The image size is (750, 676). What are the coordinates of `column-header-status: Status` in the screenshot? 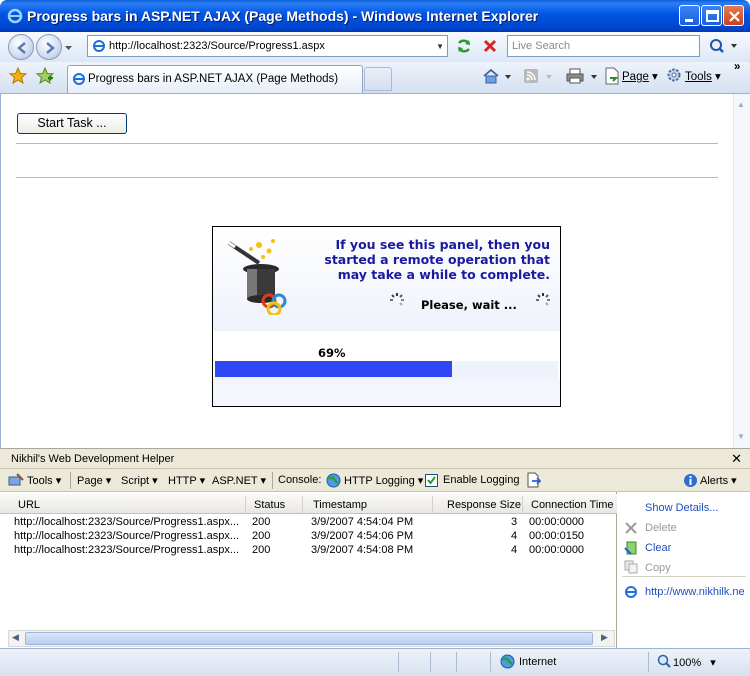 It's located at (269, 505).